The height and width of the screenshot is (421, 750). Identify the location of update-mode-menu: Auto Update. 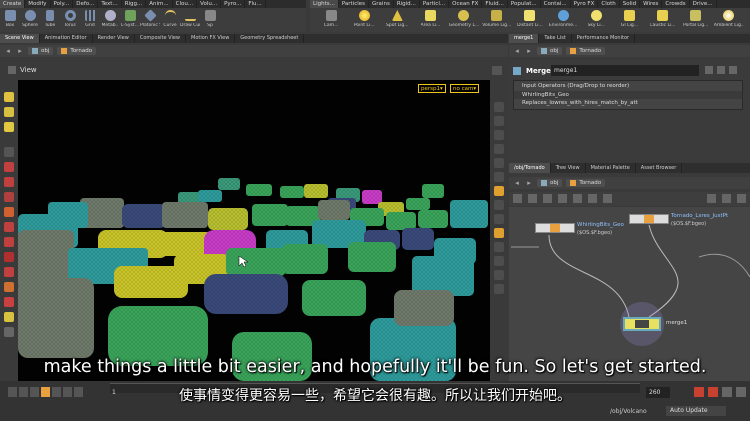
(696, 411).